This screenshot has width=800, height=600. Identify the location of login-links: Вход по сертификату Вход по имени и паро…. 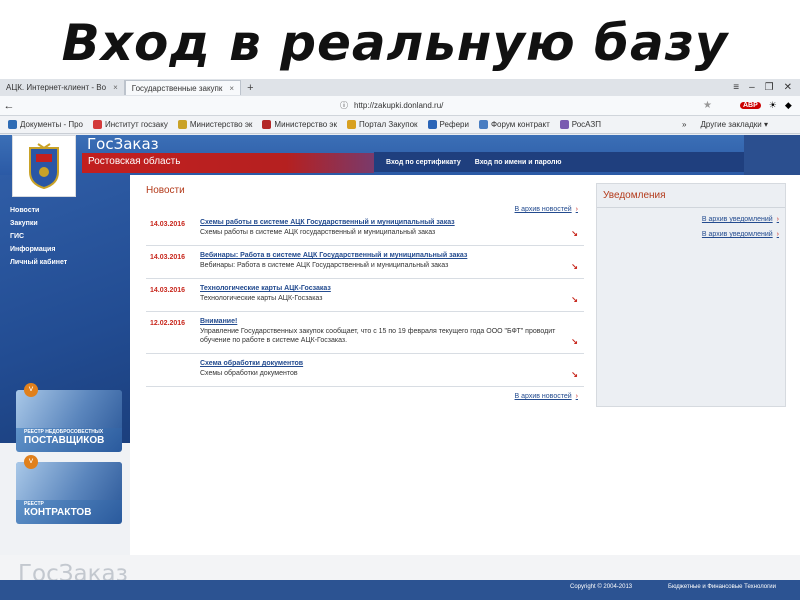
(559, 162).